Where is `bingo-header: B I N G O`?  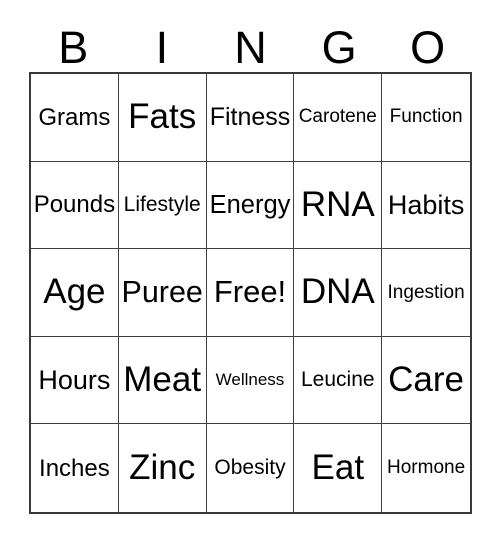
bingo-header: B I N G O is located at coordinates (250, 47).